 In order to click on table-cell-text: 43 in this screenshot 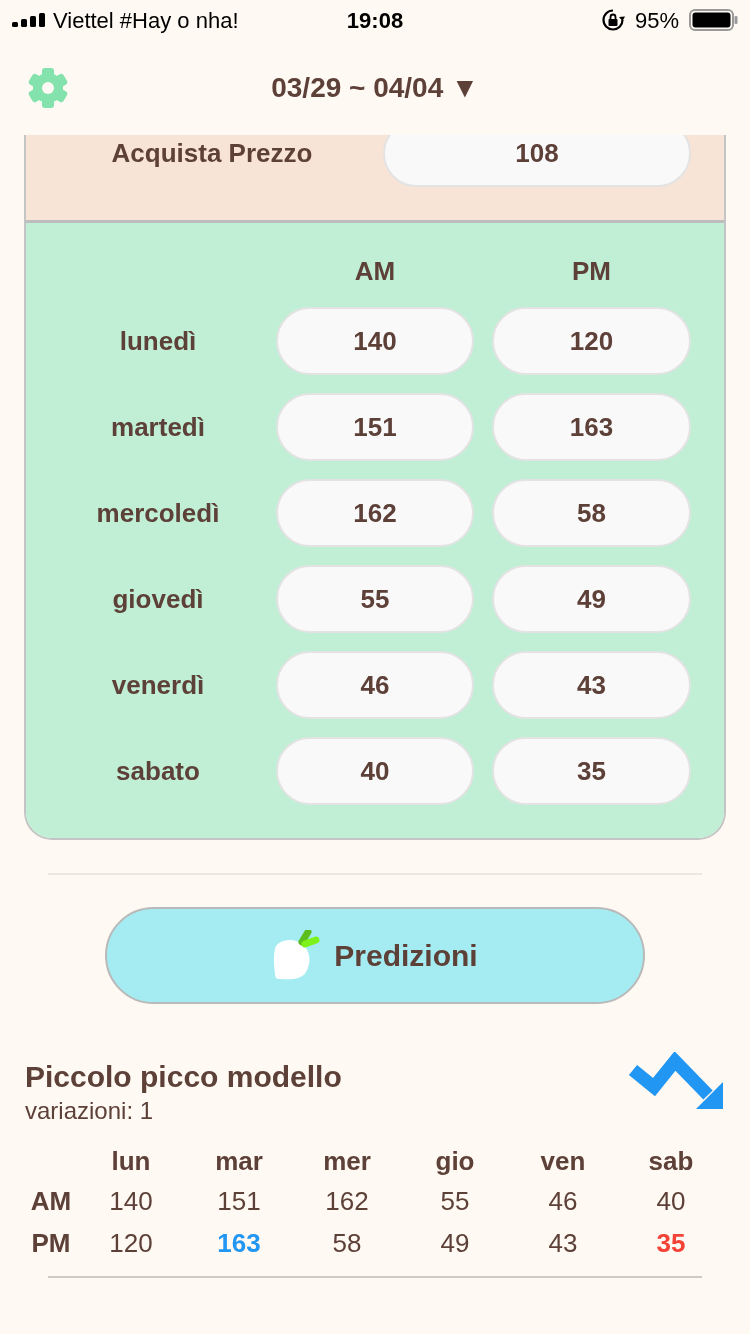, I will do `click(563, 1243)`.